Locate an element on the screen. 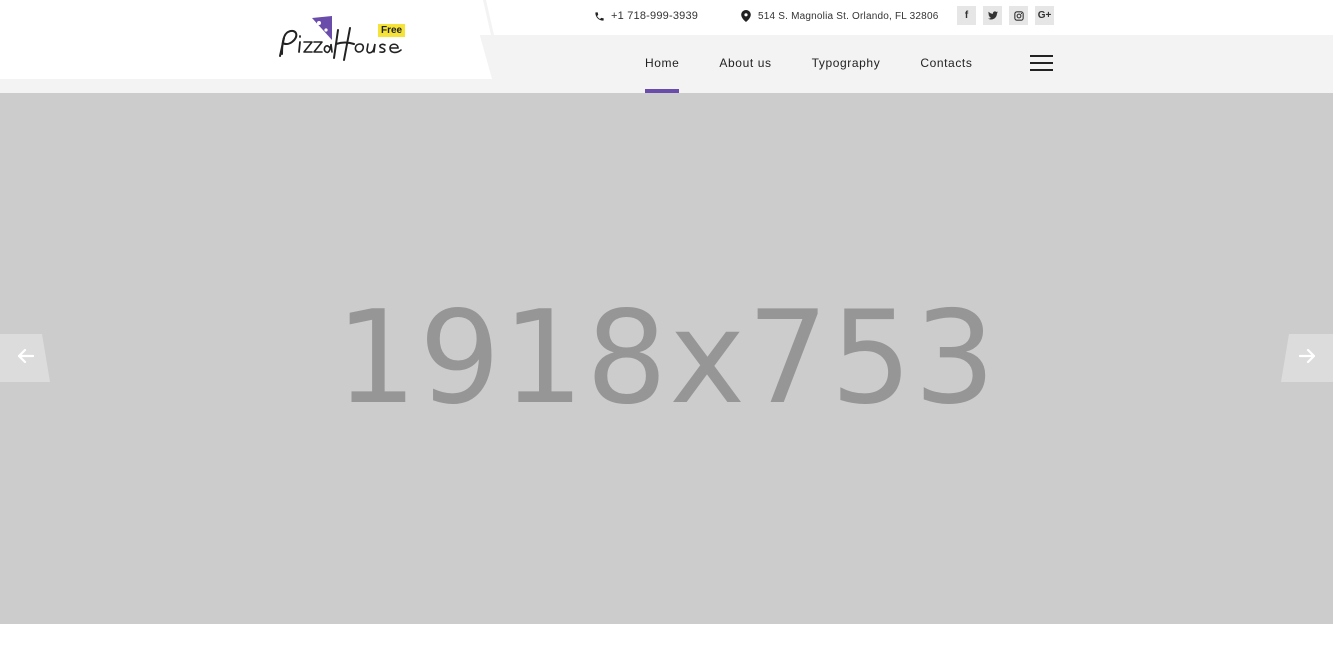 This screenshot has height=659, width=1333. google-plus-icon: G+ is located at coordinates (1044, 15).